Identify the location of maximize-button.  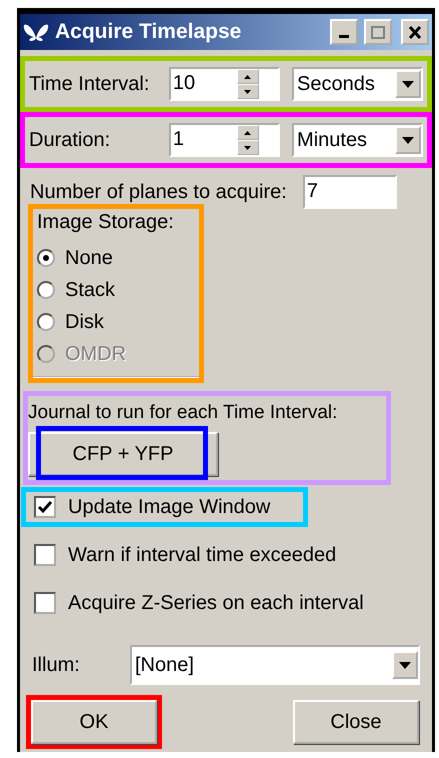
(378, 32).